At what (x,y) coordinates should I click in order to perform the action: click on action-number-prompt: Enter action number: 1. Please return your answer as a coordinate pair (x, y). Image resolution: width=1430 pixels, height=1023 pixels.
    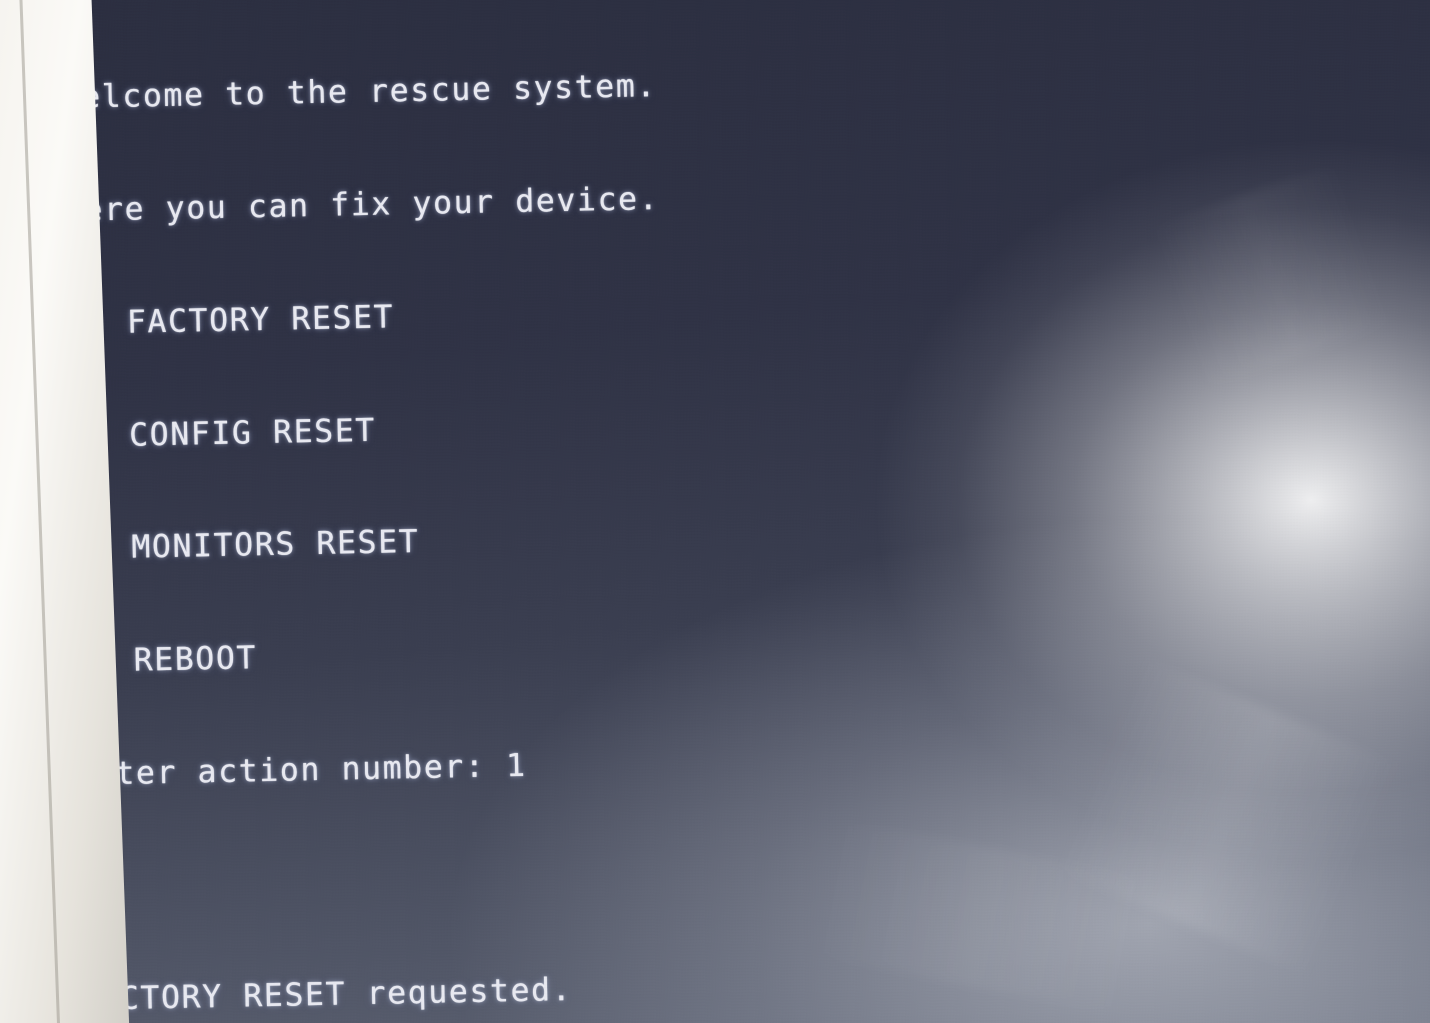
    Looking at the image, I should click on (516, 766).